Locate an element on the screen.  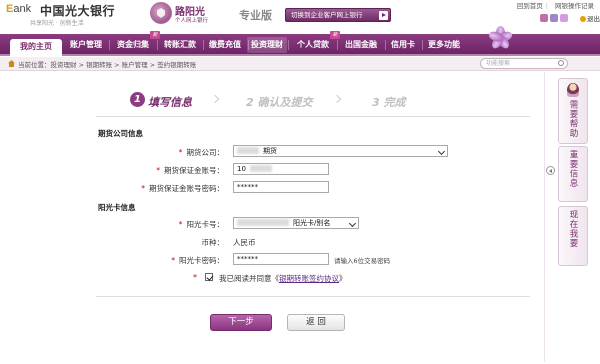
margin-password-row: * 期货保证金账号密码： ****** is located at coordinates (313, 188).